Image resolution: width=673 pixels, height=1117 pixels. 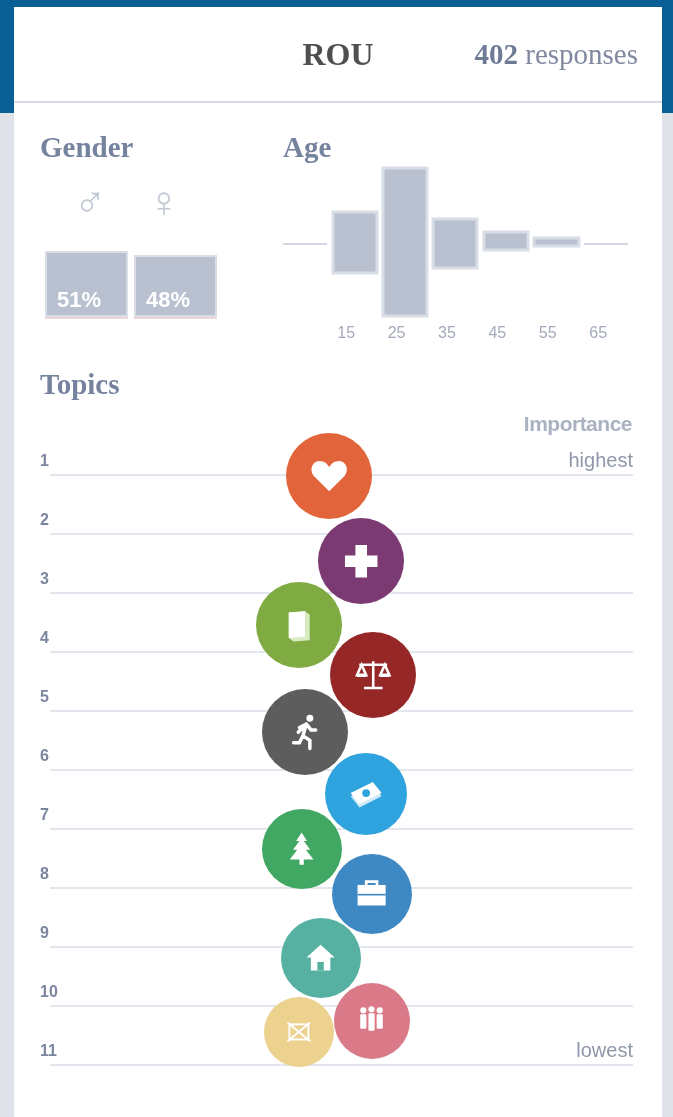 I want to click on age-tick-label: 25, so click(x=396, y=333).